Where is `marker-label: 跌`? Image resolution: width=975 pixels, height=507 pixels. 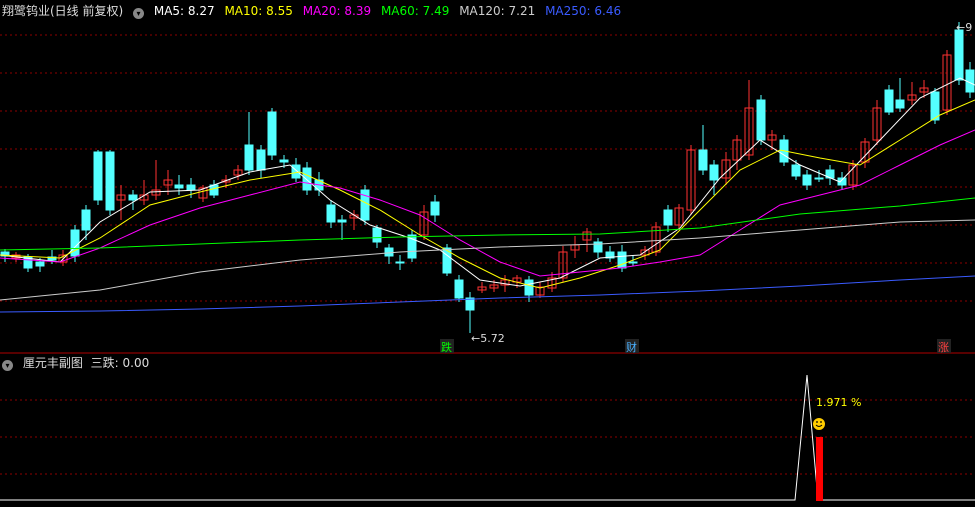 marker-label: 跌 is located at coordinates (446, 347).